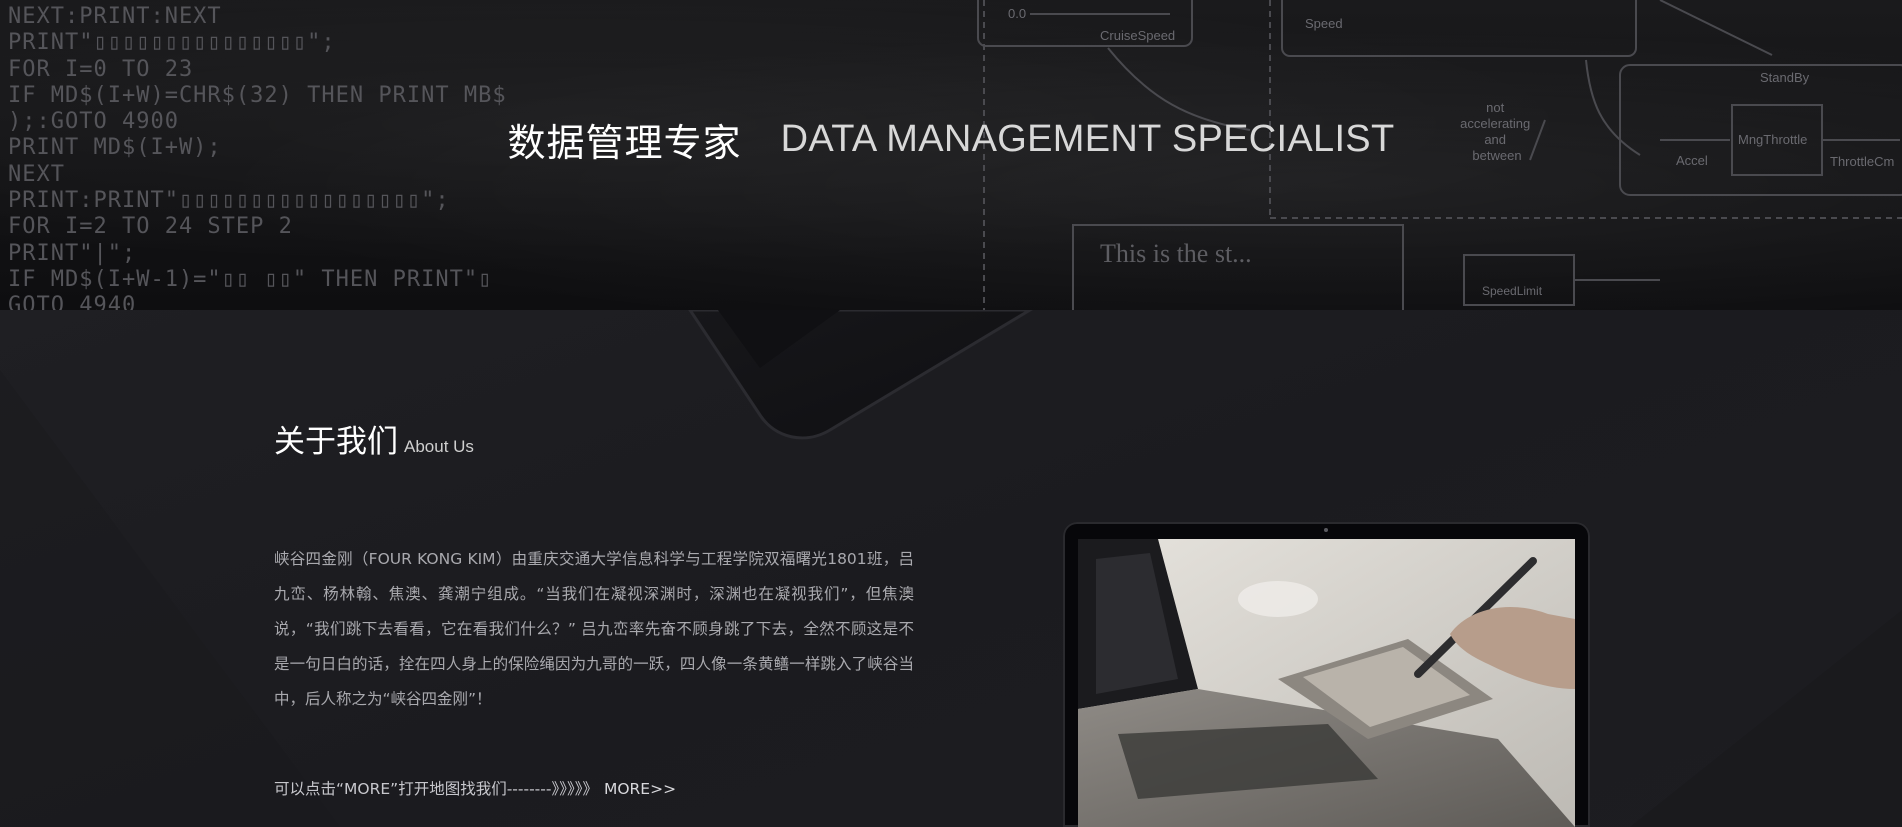 This screenshot has height=827, width=1902. Describe the element at coordinates (624, 143) in the screenshot. I see `banner-title-cn: 数据管理专家` at that location.